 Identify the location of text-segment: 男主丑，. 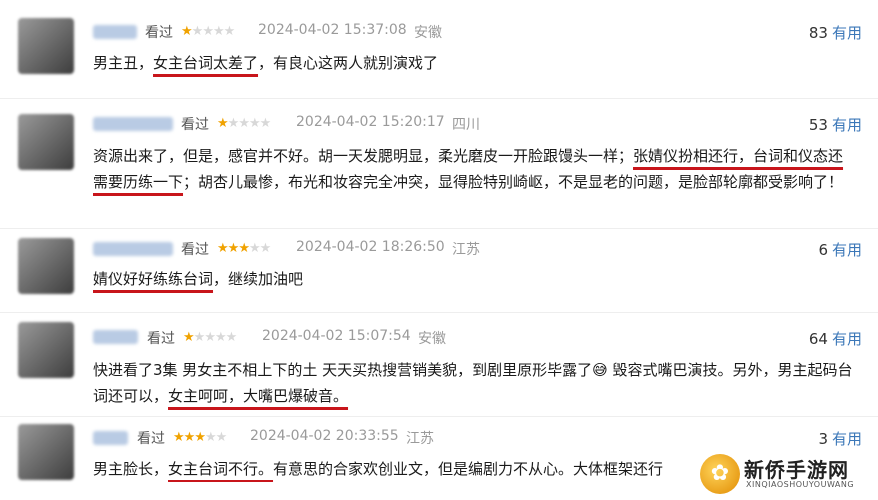
(123, 63).